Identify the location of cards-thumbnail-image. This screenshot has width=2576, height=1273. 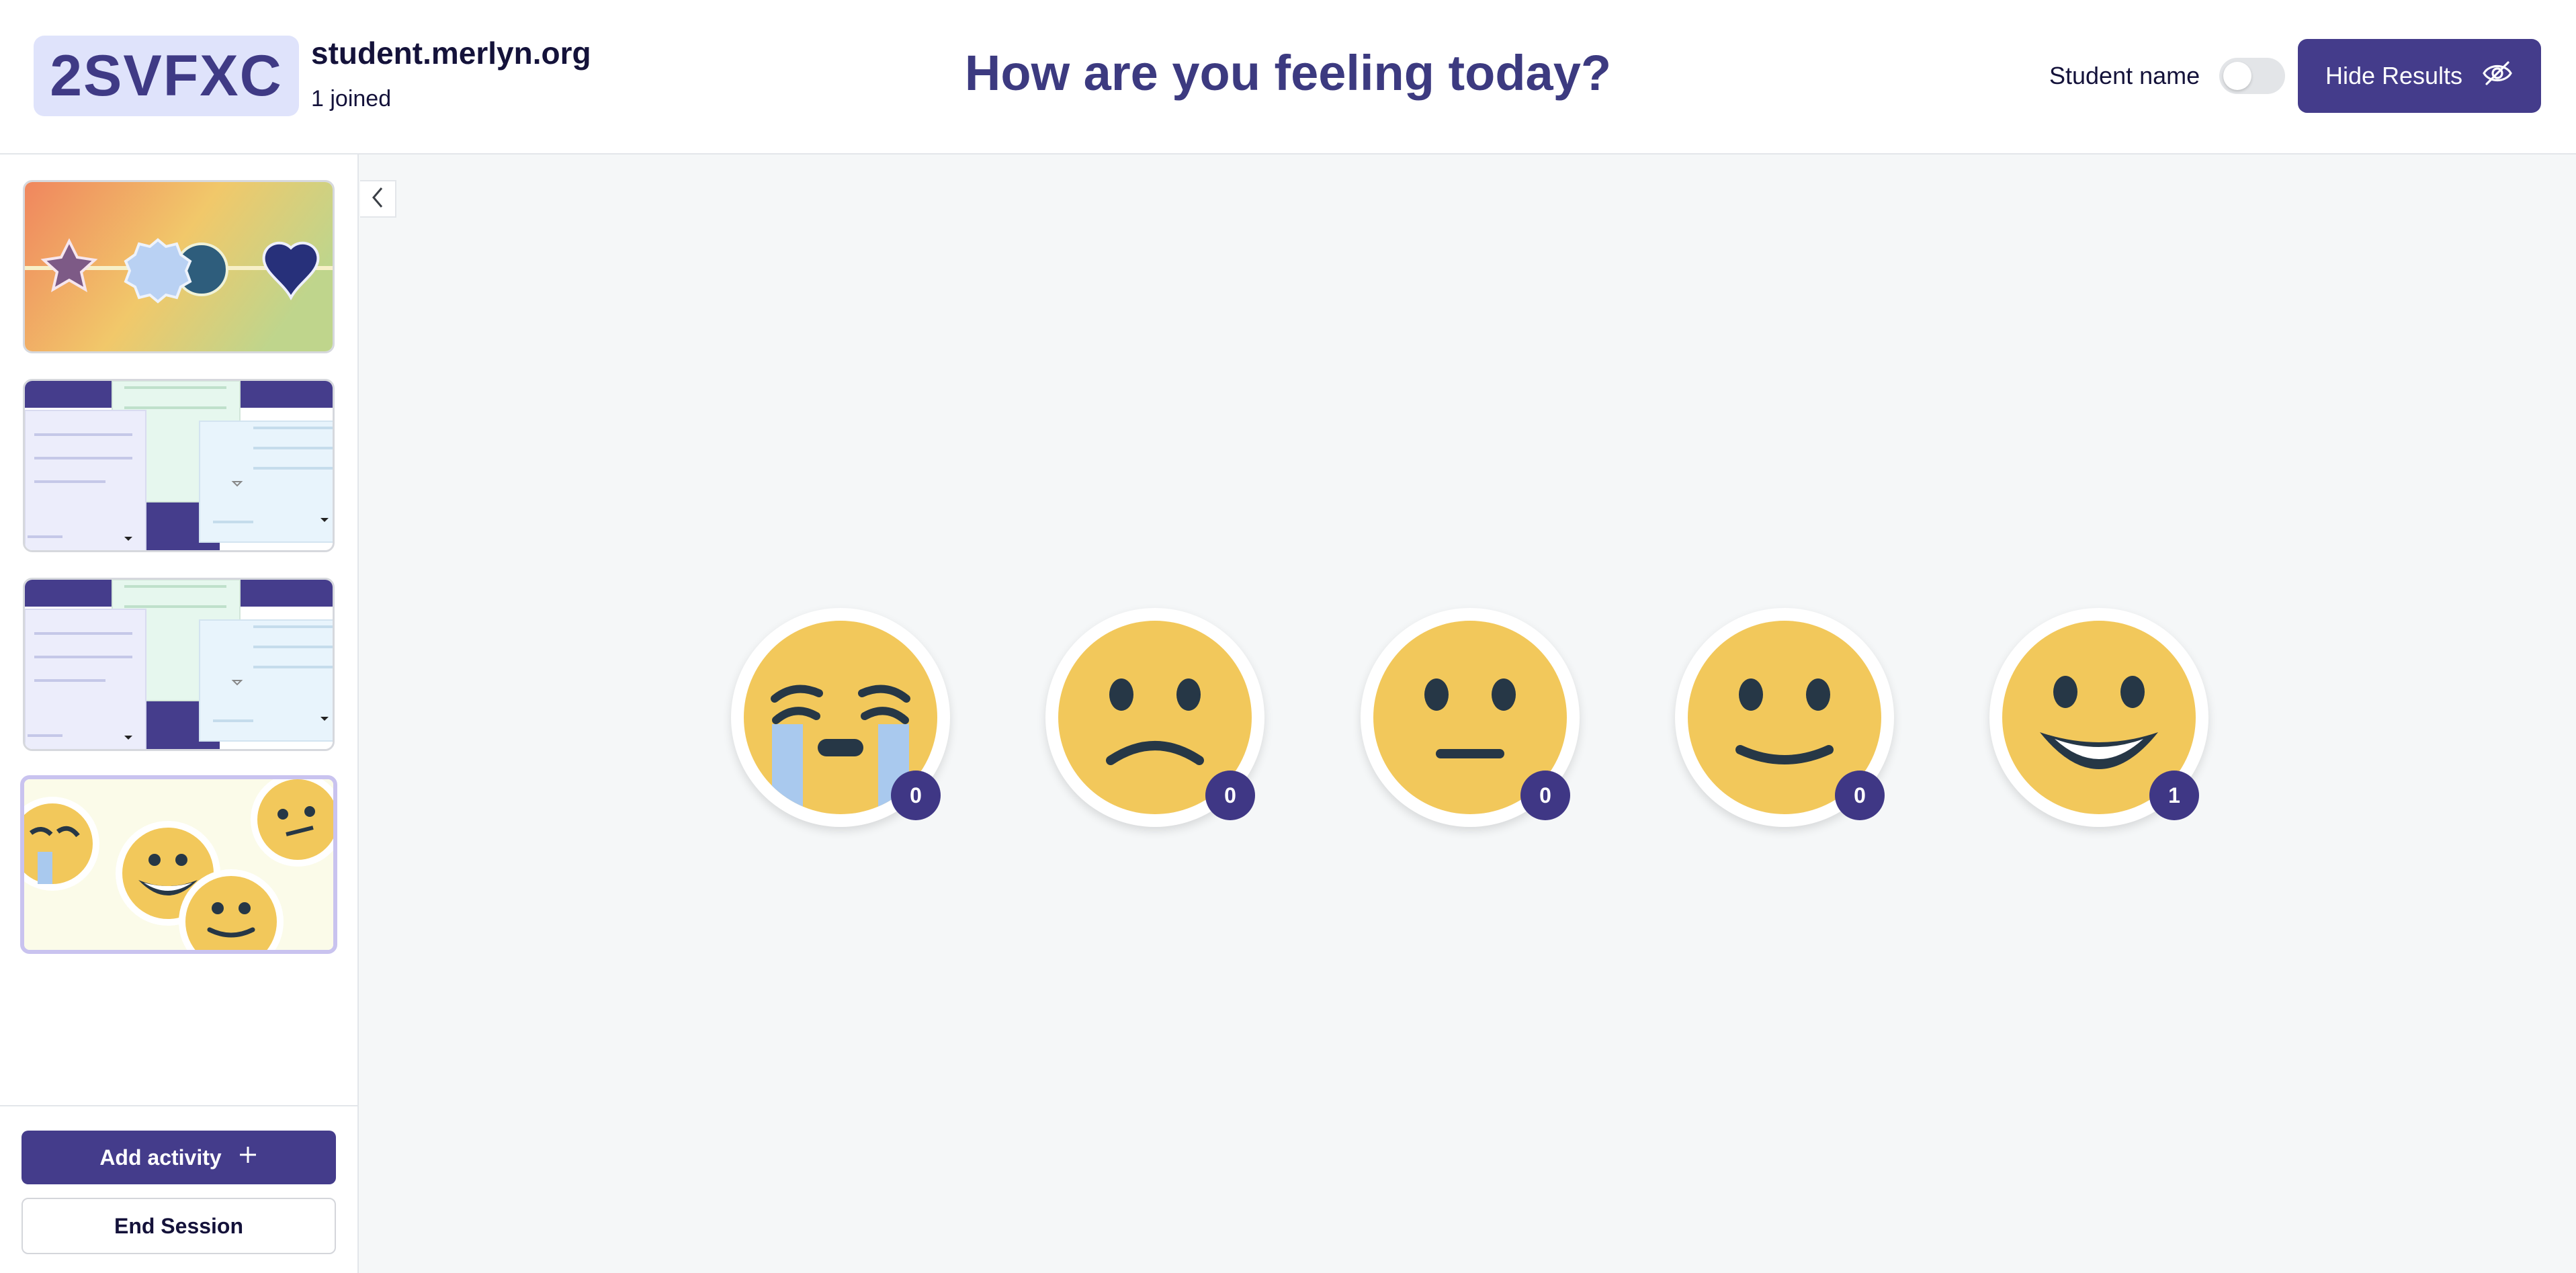
(179, 465).